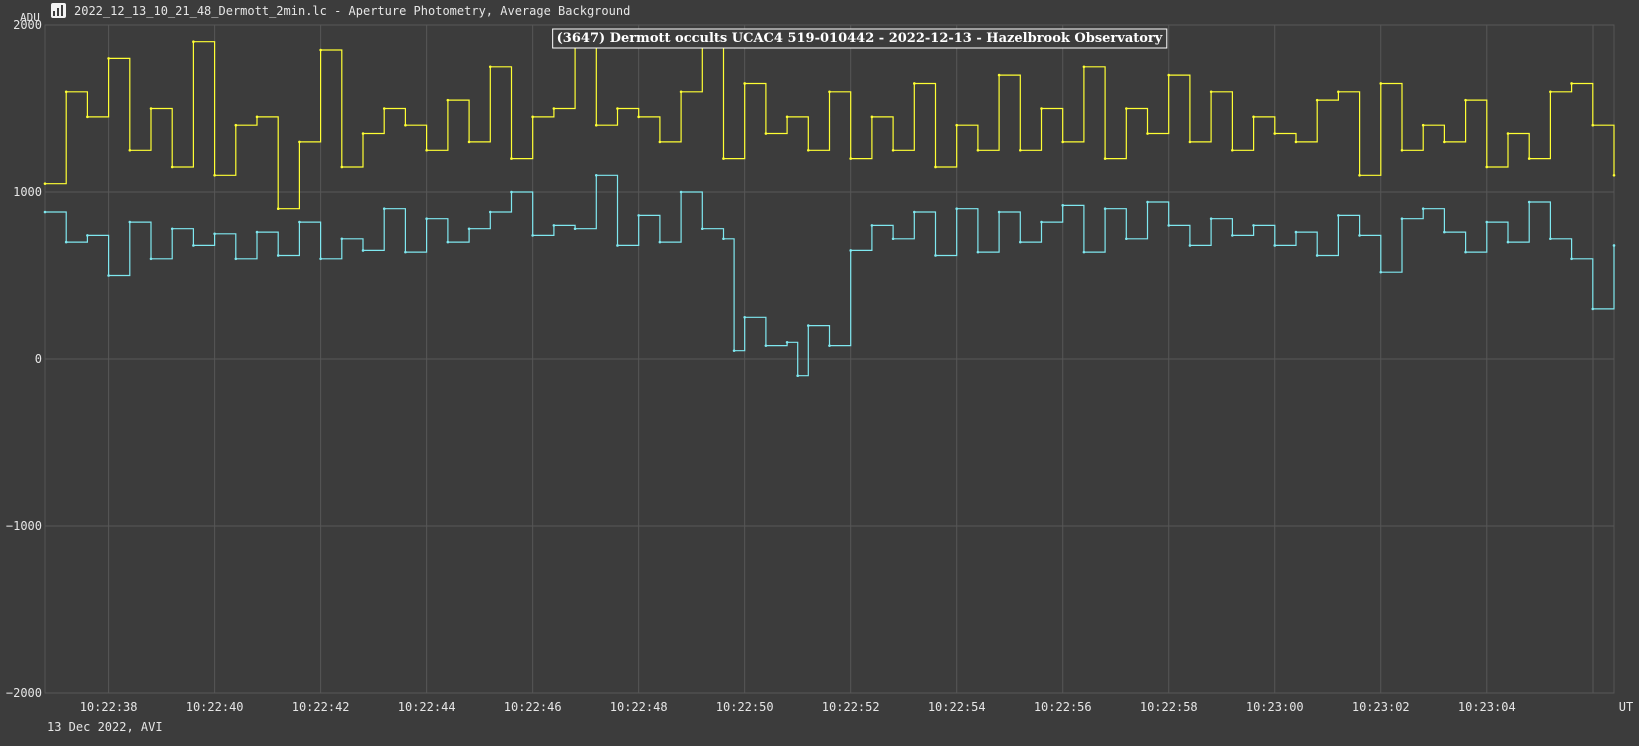 Image resolution: width=1639 pixels, height=746 pixels. I want to click on y-tick-label: 2000, so click(27, 25).